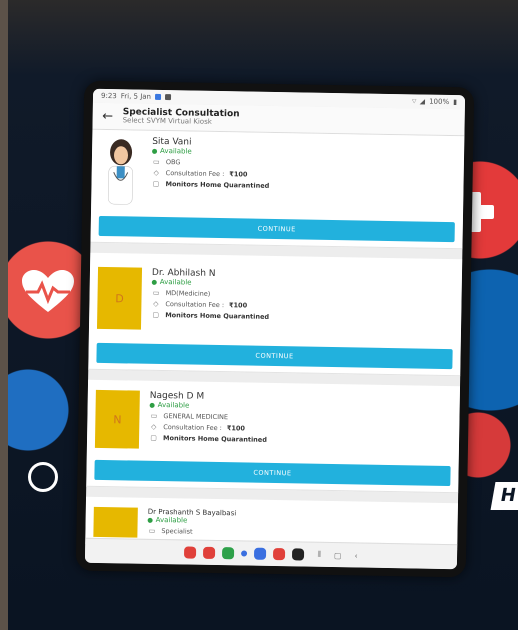  I want to click on battery-icon: ▮, so click(455, 102).